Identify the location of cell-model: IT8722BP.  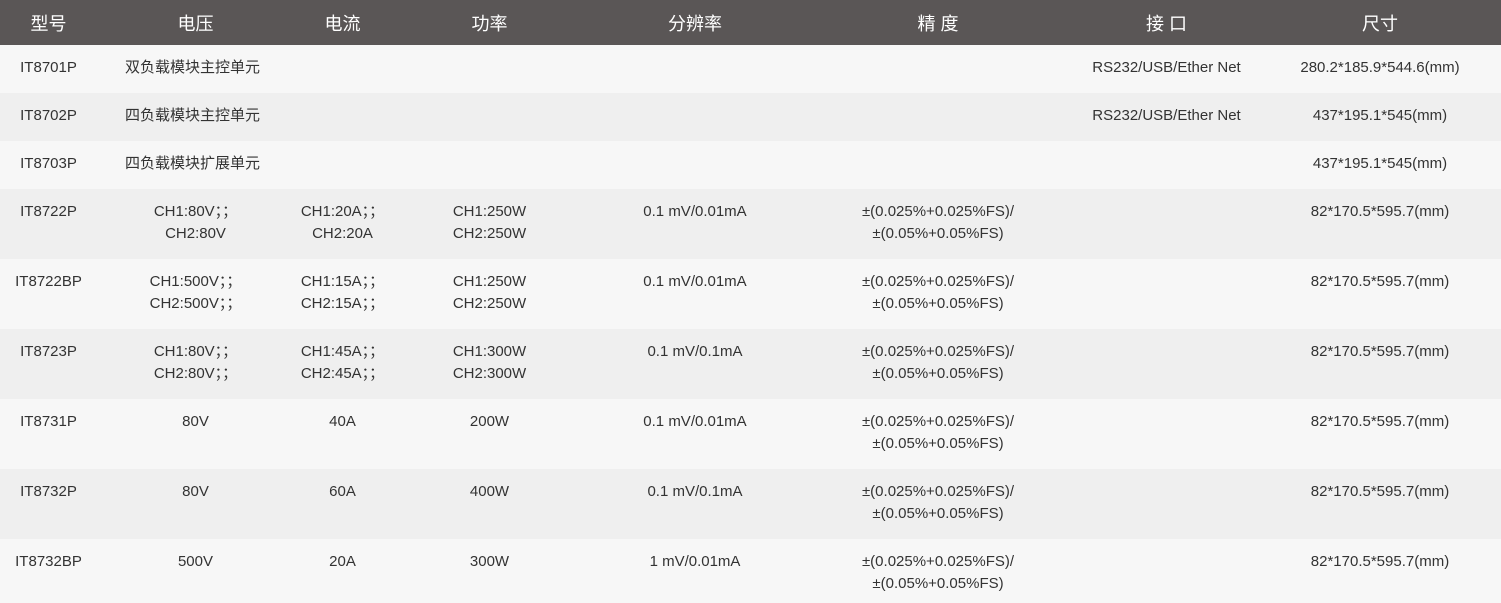
(48, 281).